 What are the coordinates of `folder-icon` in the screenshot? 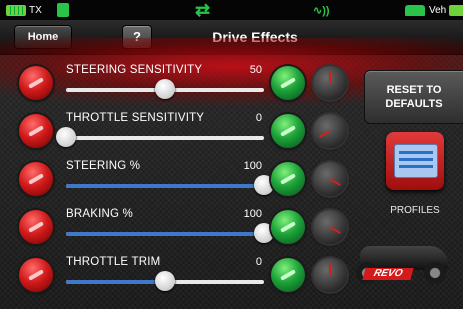 It's located at (416, 161).